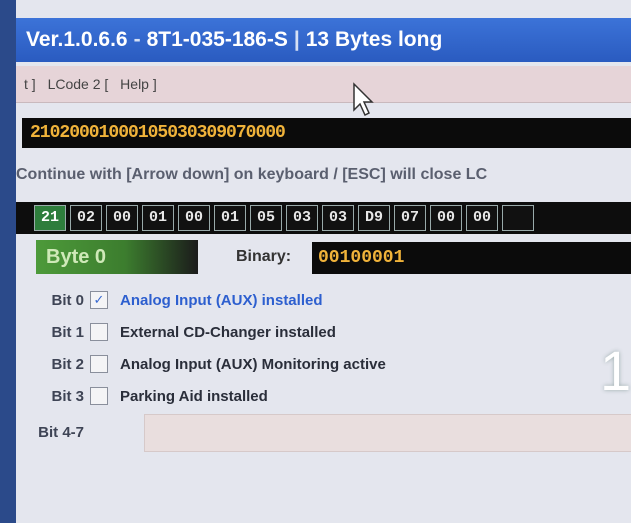  What do you see at coordinates (99, 332) in the screenshot?
I see `bit-1-checkbox` at bounding box center [99, 332].